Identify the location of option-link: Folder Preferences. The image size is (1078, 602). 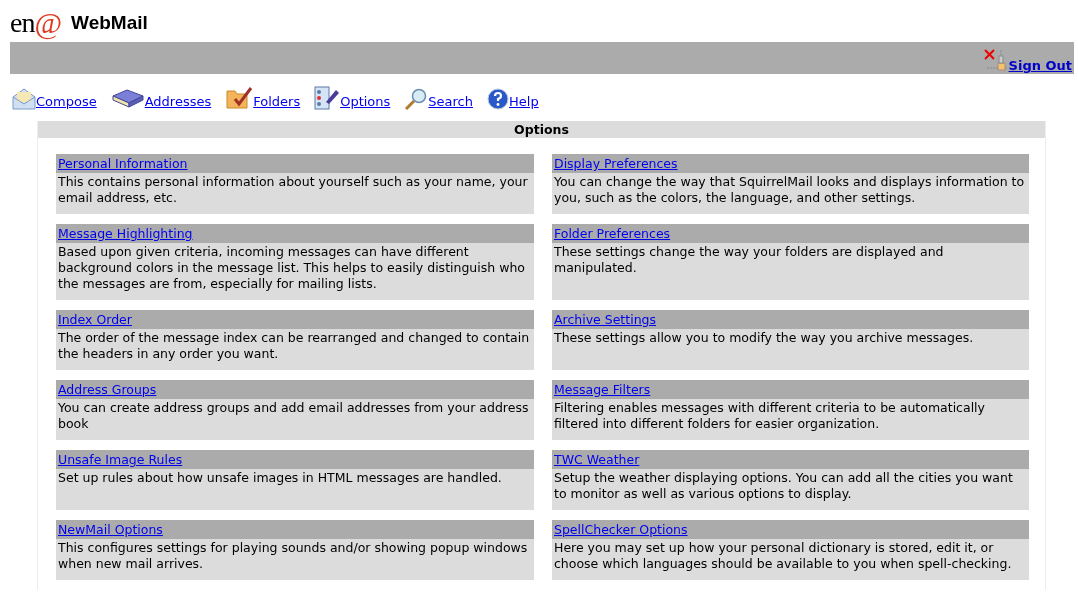
(612, 233).